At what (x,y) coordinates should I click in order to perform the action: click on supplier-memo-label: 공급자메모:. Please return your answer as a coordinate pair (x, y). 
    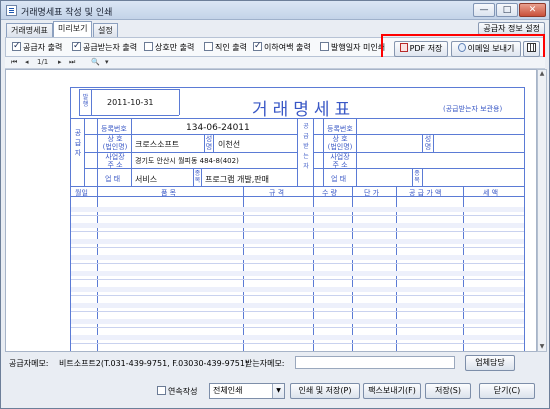
    Looking at the image, I should click on (29, 363).